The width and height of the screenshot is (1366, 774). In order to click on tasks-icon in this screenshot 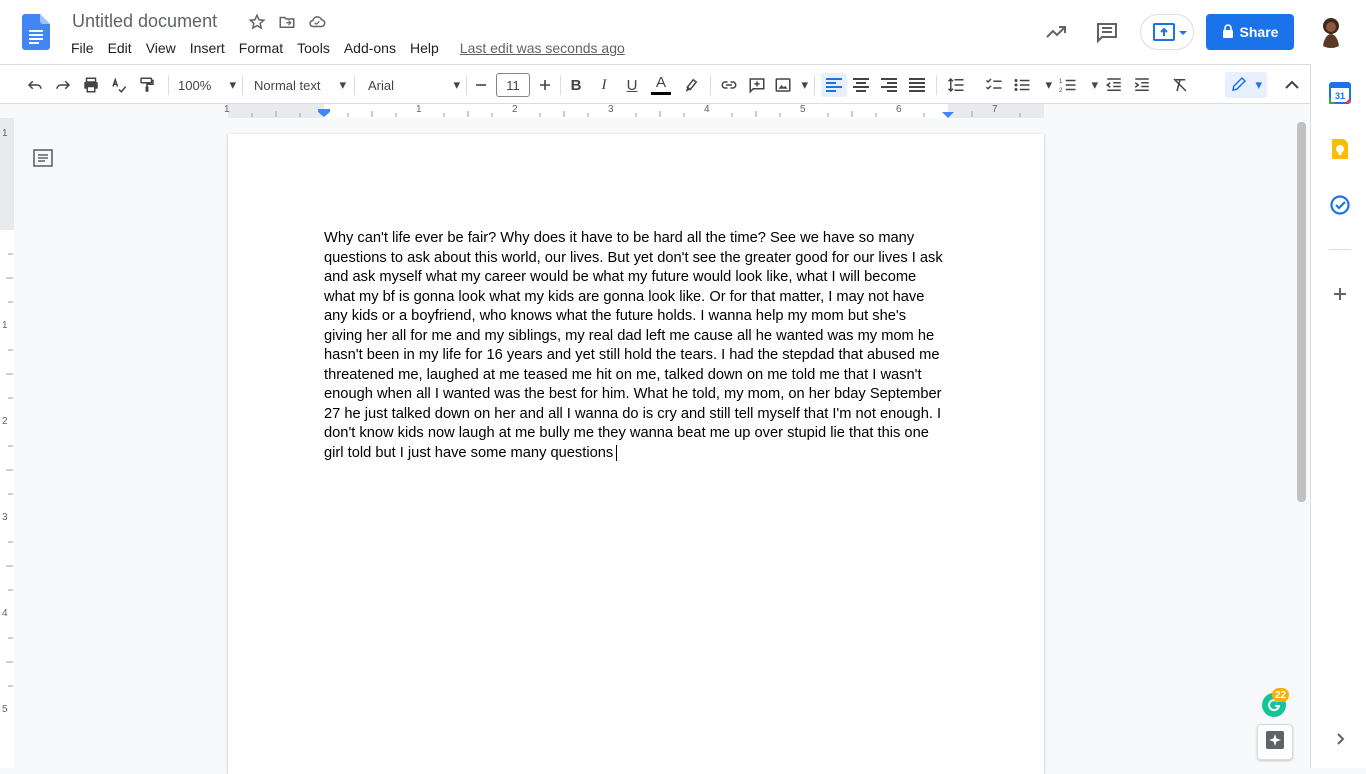, I will do `click(1340, 205)`.